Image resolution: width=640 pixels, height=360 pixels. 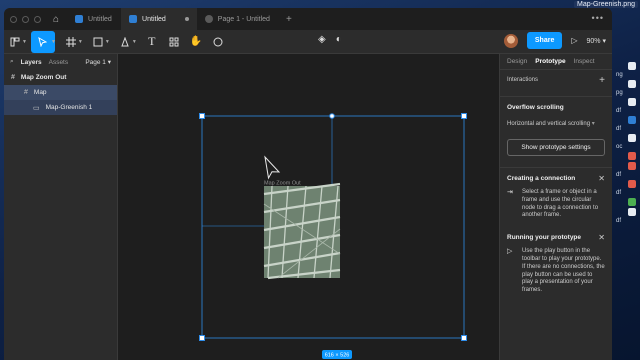 What do you see at coordinates (302, 231) in the screenshot?
I see `map-greenish-image` at bounding box center [302, 231].